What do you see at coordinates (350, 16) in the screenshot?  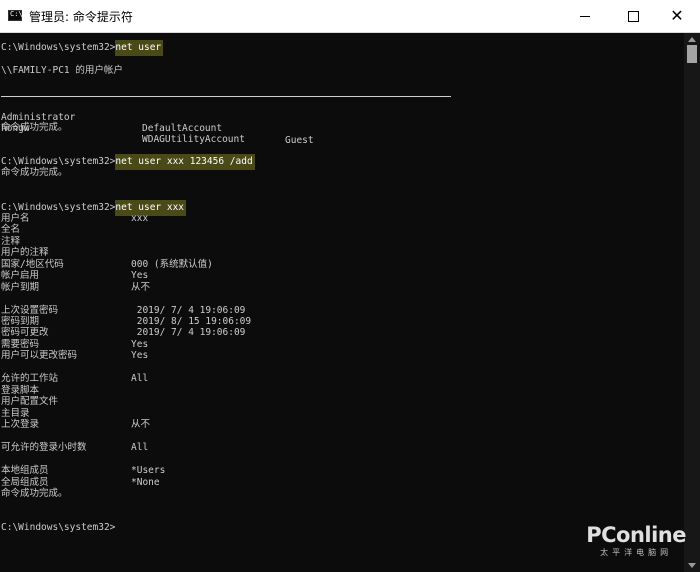 I see `title-bar: C:\ 管理员: 命令提示符 ✕` at bounding box center [350, 16].